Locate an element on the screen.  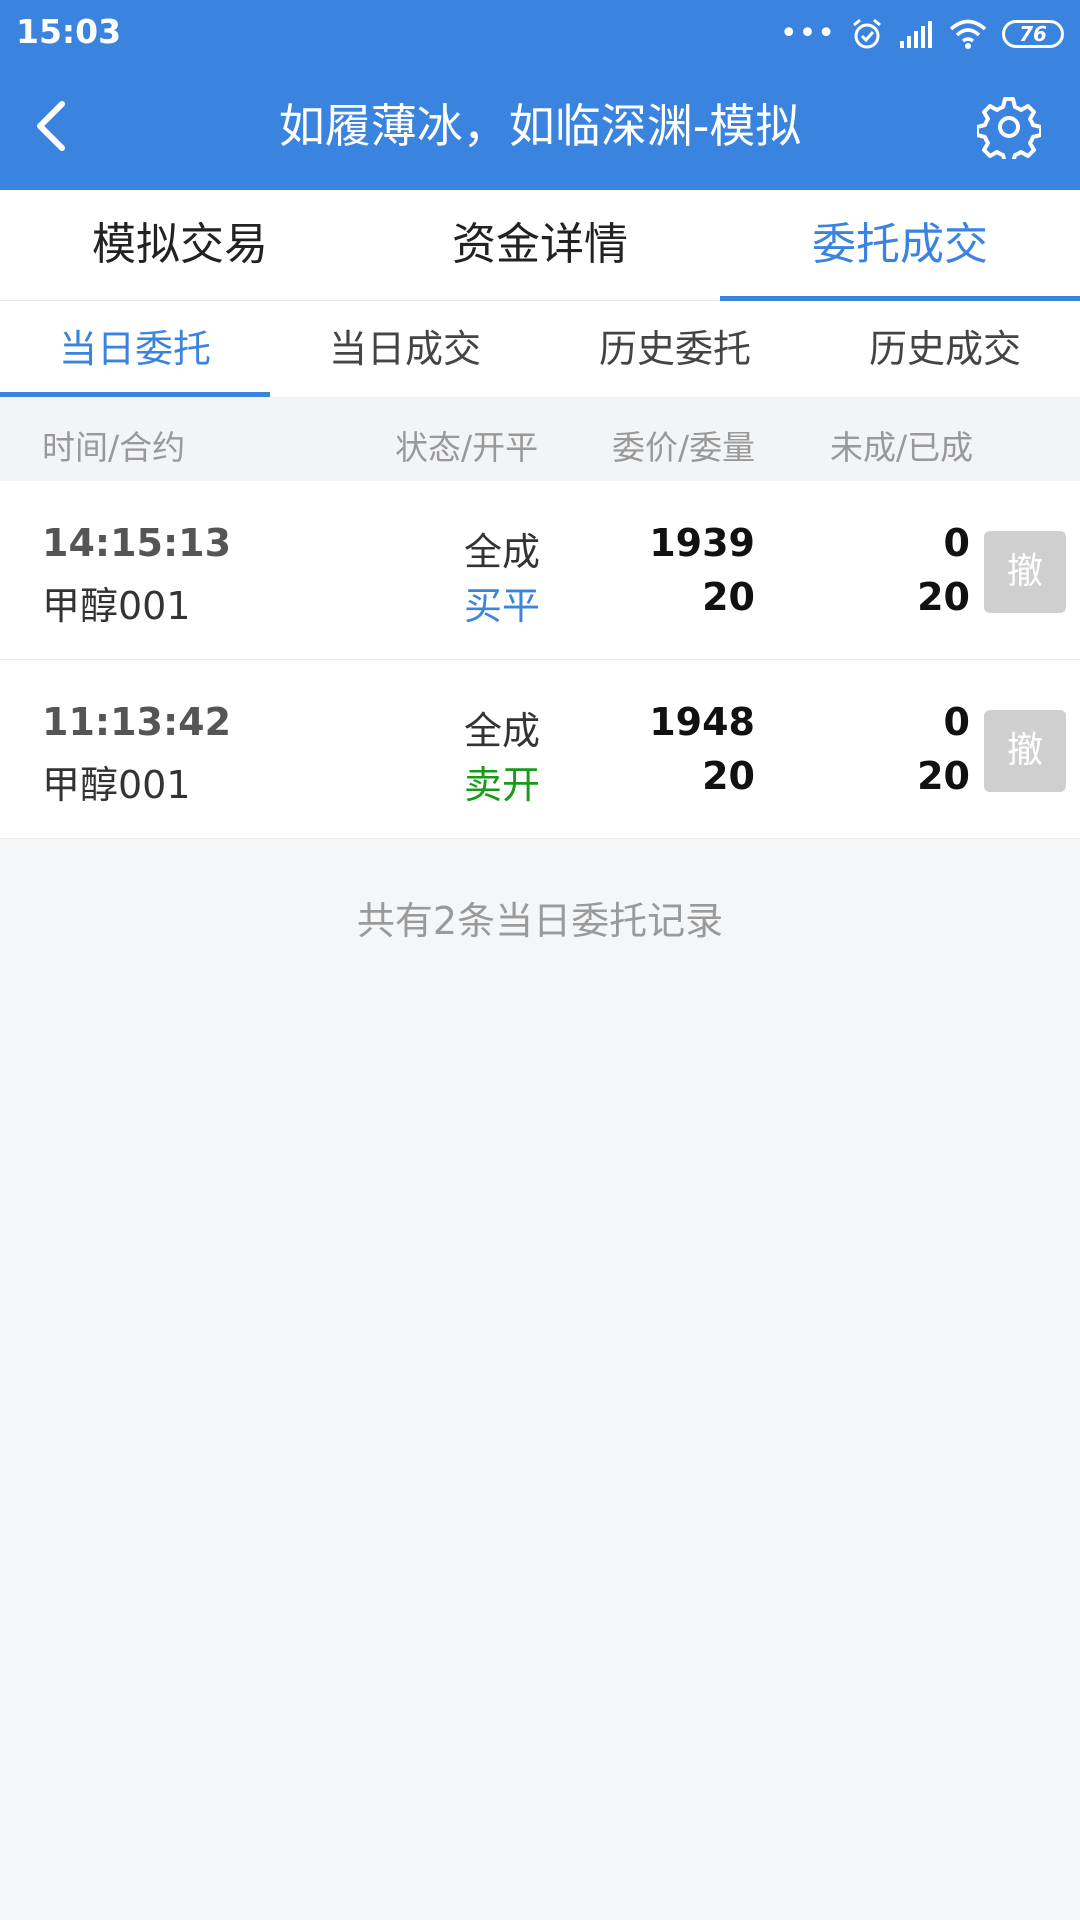
column-status-openclose: 状态/开平 is located at coordinates (467, 447).